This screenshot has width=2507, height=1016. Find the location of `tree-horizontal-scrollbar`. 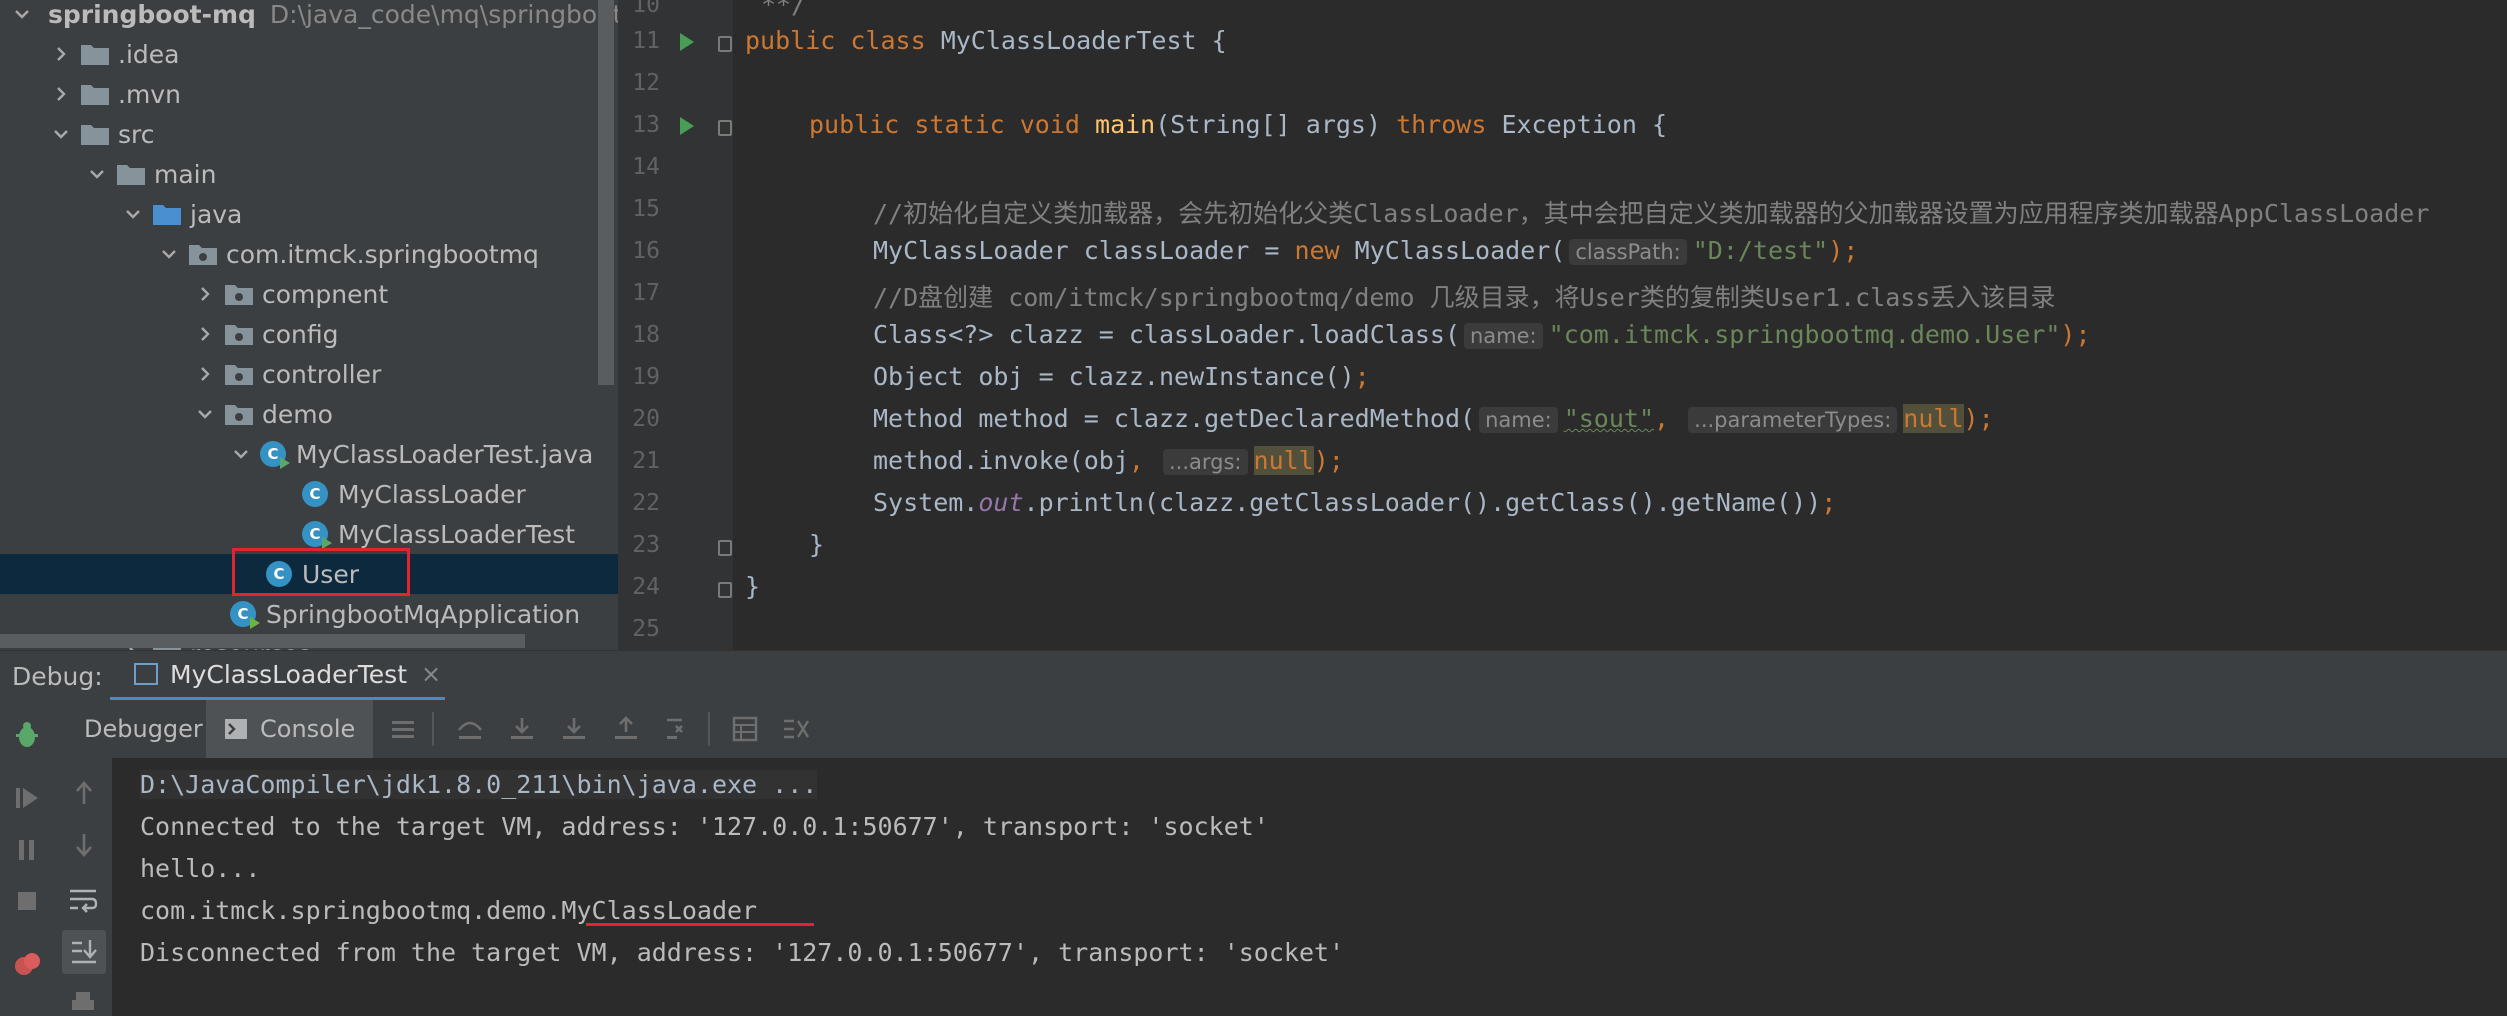

tree-horizontal-scrollbar is located at coordinates (262, 641).